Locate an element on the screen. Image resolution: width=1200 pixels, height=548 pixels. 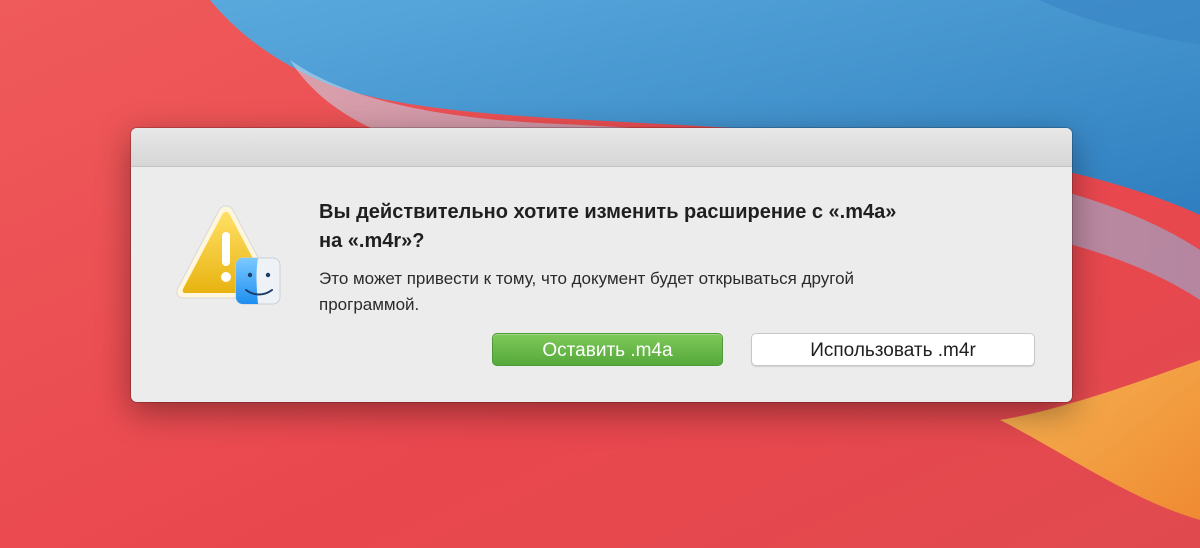
alert-message-line2: на «.m4r»? is located at coordinates (372, 241).